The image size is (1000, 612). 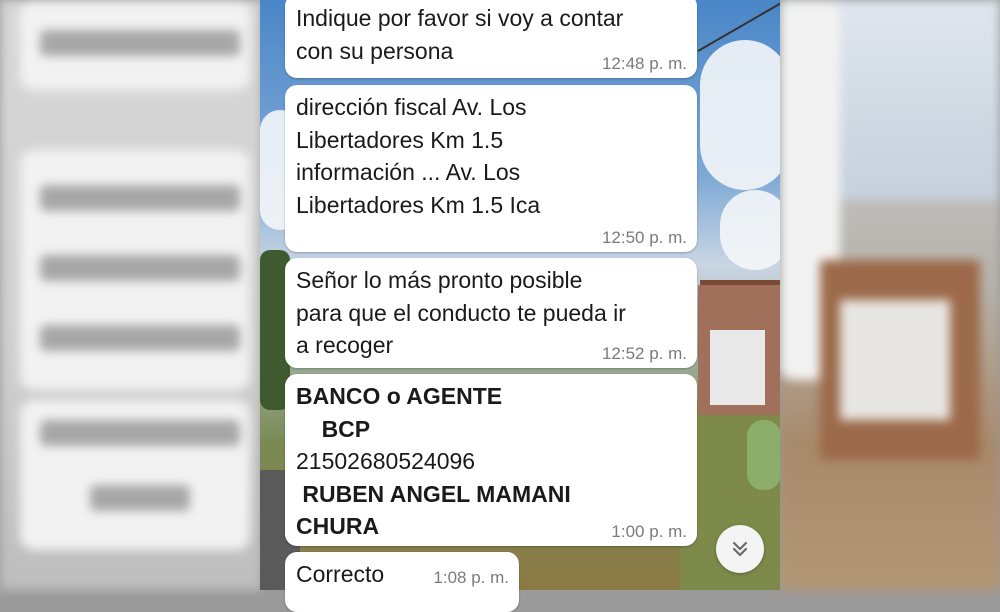 I want to click on double-chevron-down-icon, so click(x=740, y=549).